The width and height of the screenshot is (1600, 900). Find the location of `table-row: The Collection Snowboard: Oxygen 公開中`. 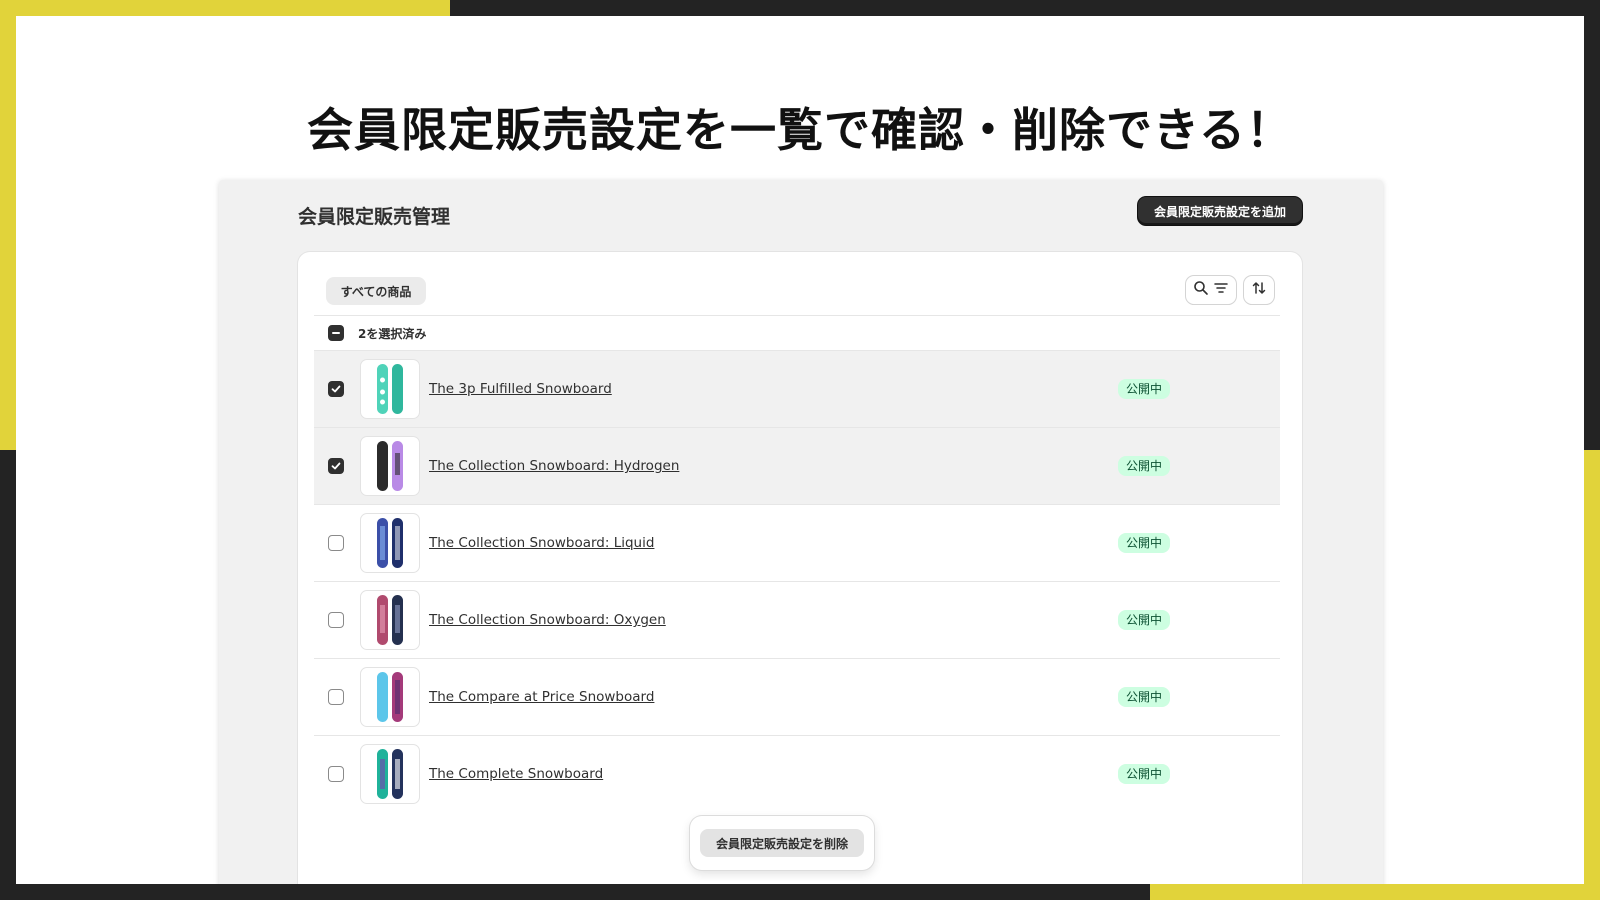

table-row: The Collection Snowboard: Oxygen 公開中 is located at coordinates (797, 620).